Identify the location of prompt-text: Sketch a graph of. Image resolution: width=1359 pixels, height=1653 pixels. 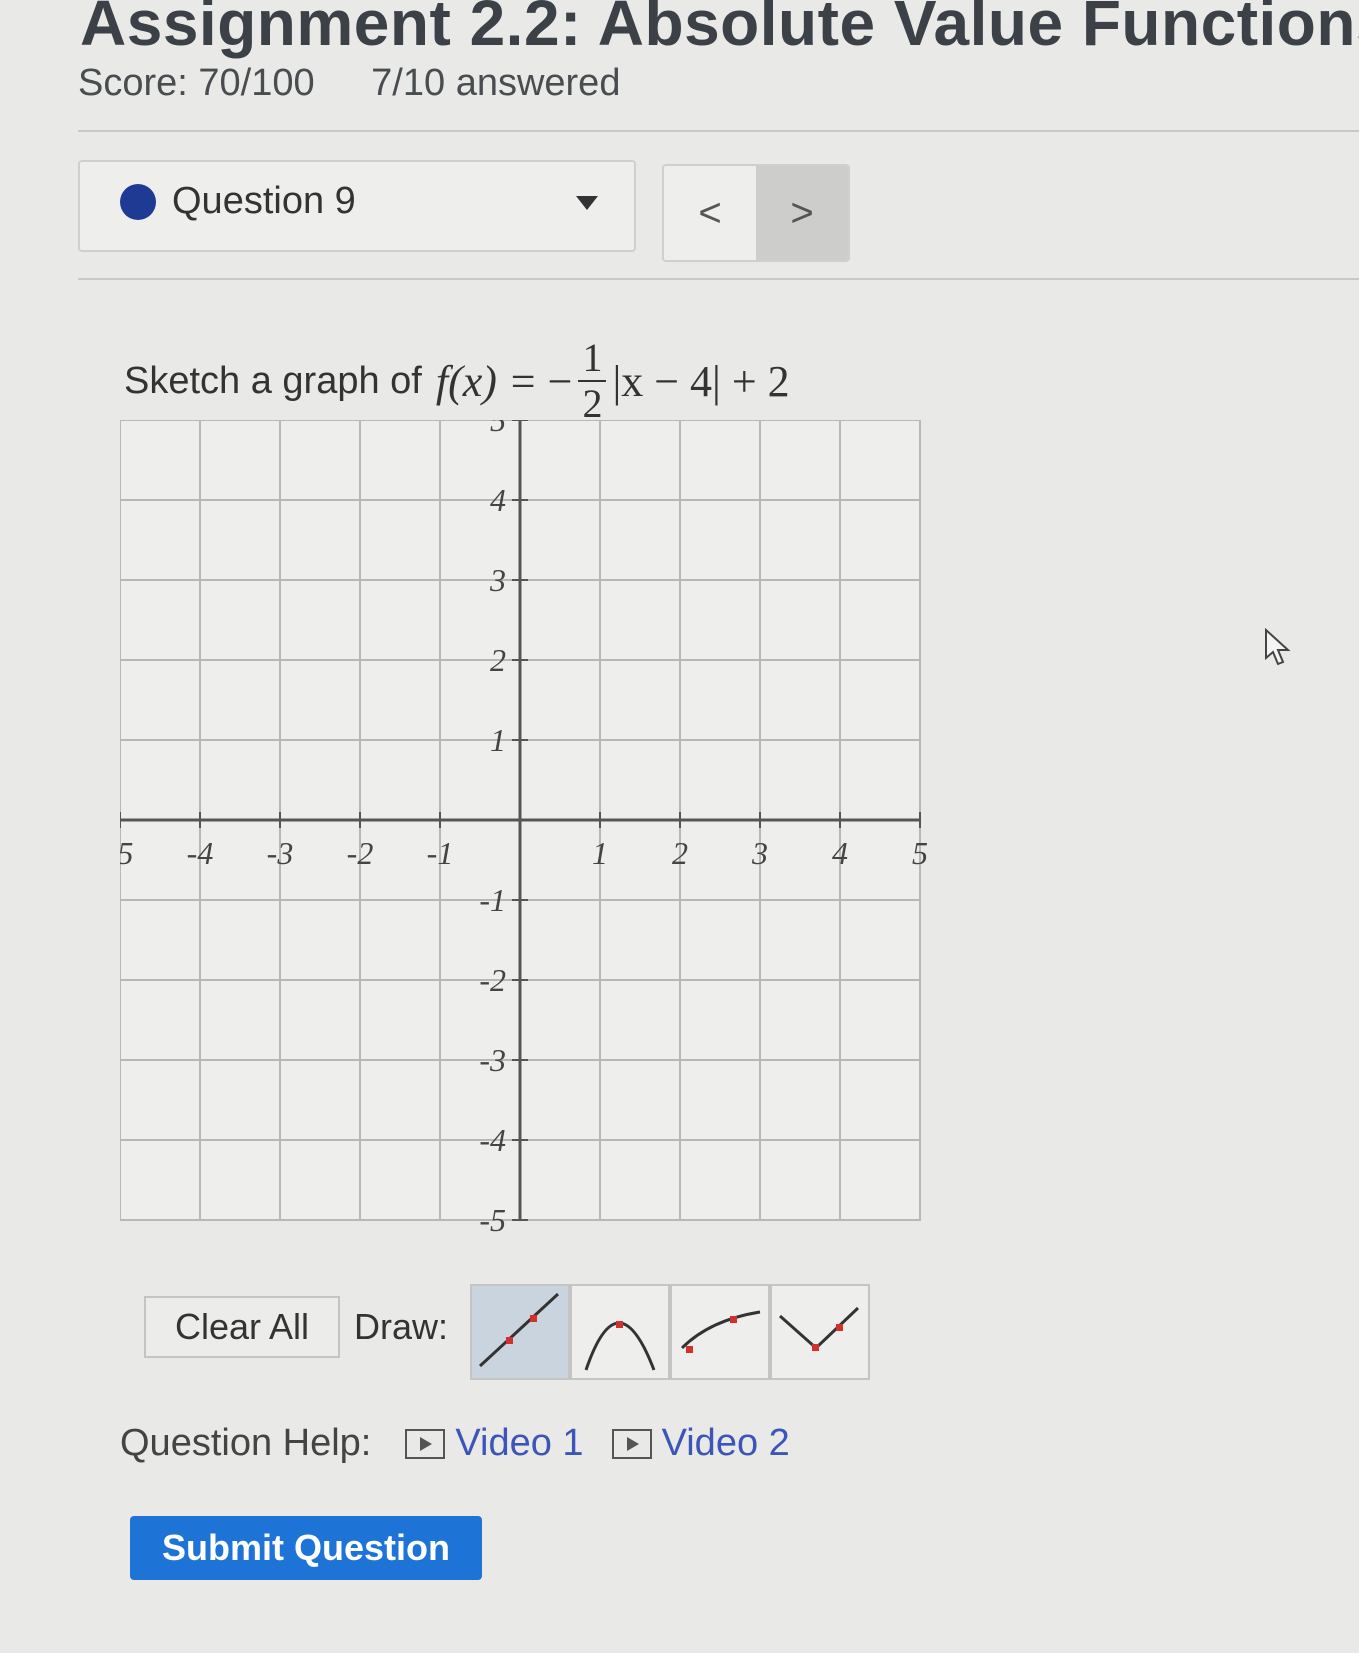
(273, 380).